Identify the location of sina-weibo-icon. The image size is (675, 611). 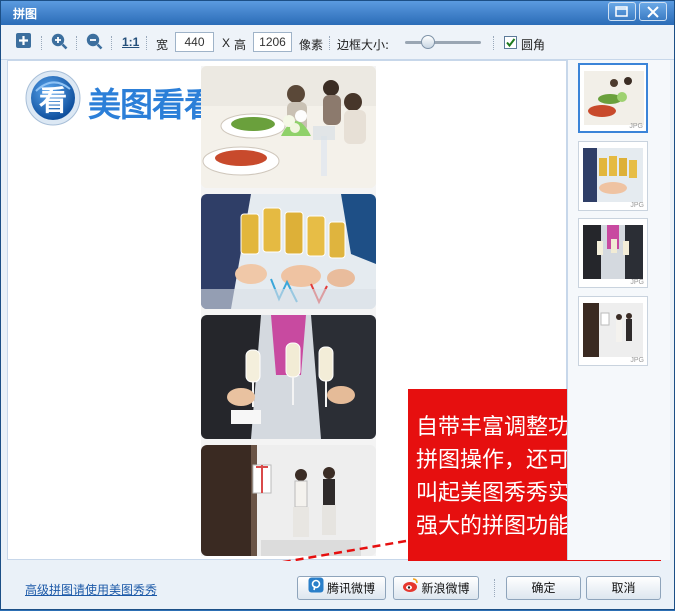
(410, 588).